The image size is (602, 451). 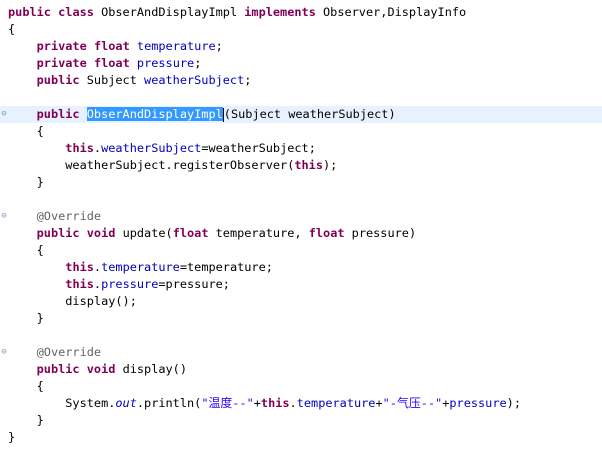 I want to click on code-line: public Subject weatherSubject;, so click(x=301, y=80).